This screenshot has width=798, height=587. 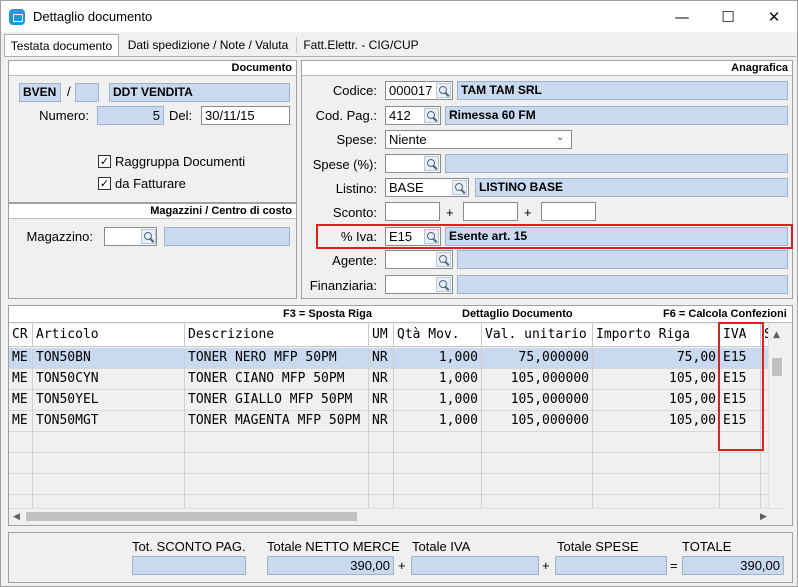 What do you see at coordinates (412, 211) in the screenshot?
I see `sconto1-field` at bounding box center [412, 211].